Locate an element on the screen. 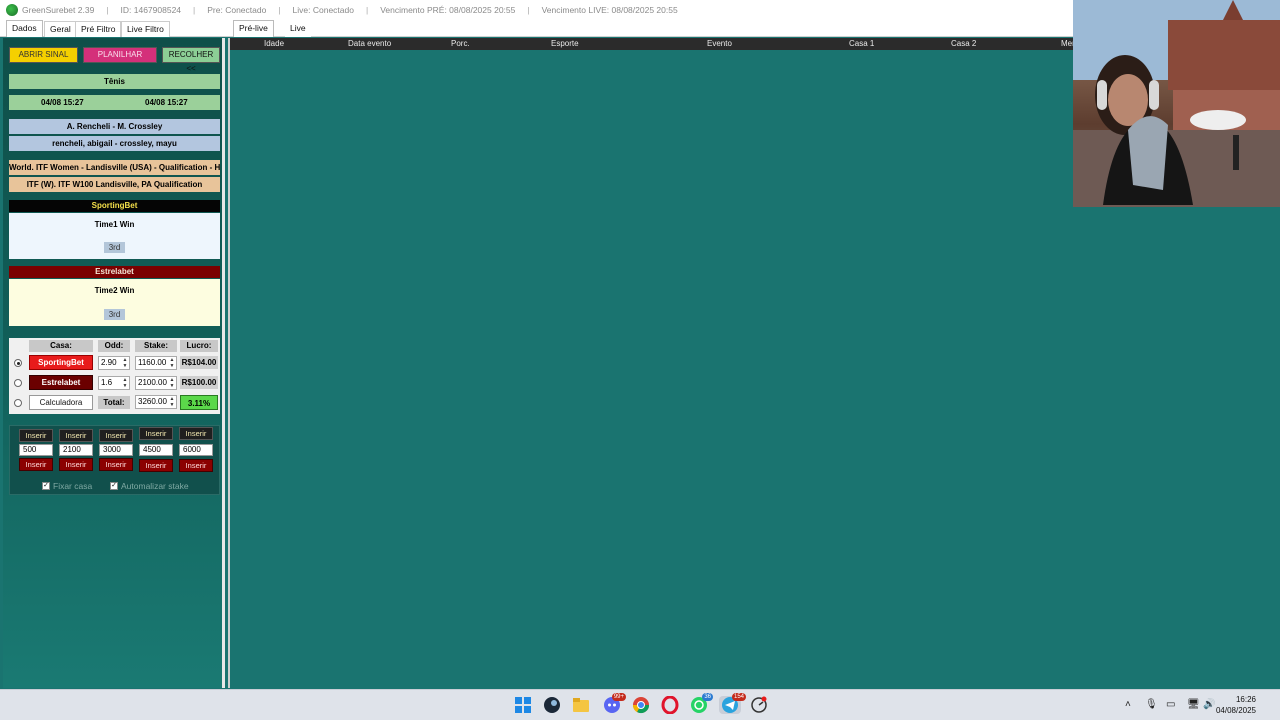  tab-pre-filtro: Pré Filtro is located at coordinates (98, 29).